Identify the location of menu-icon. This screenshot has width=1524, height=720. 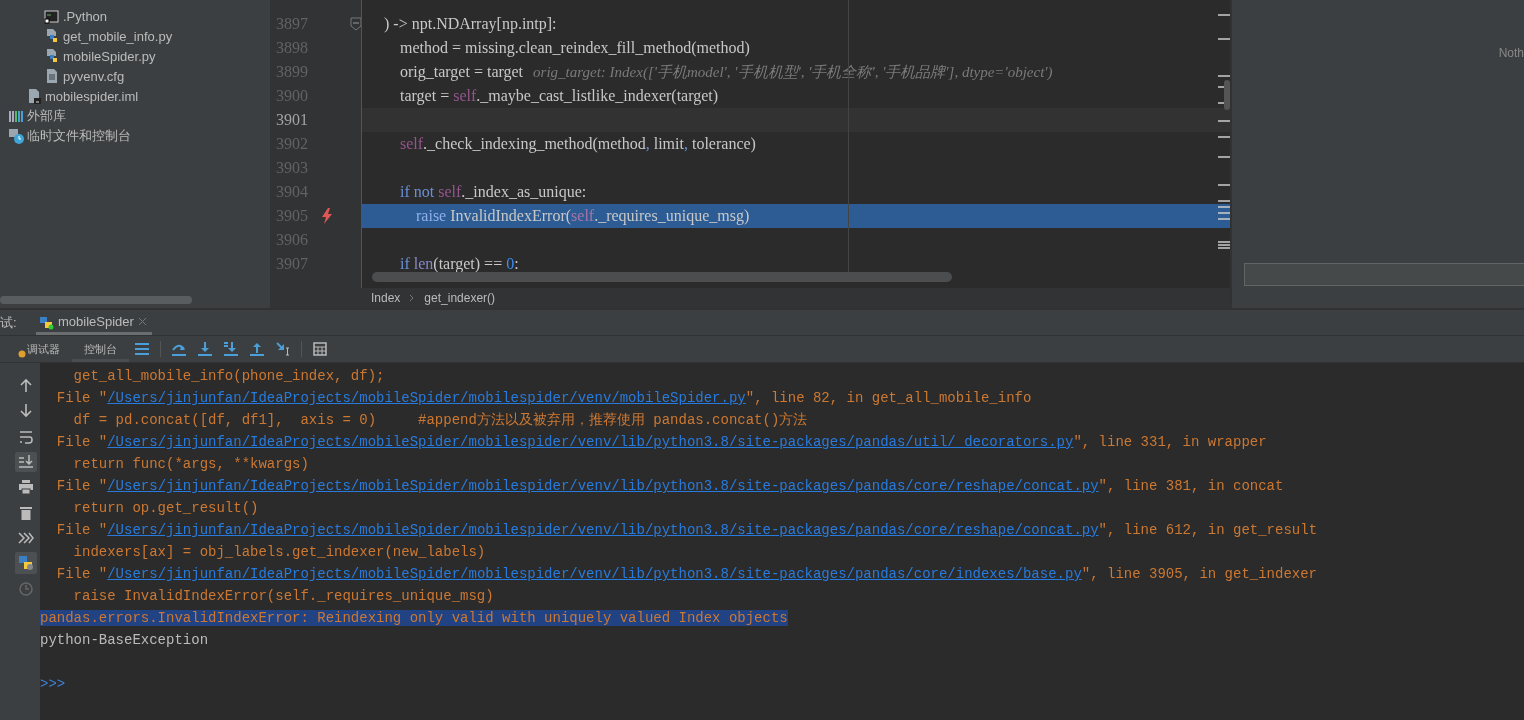
(142, 349).